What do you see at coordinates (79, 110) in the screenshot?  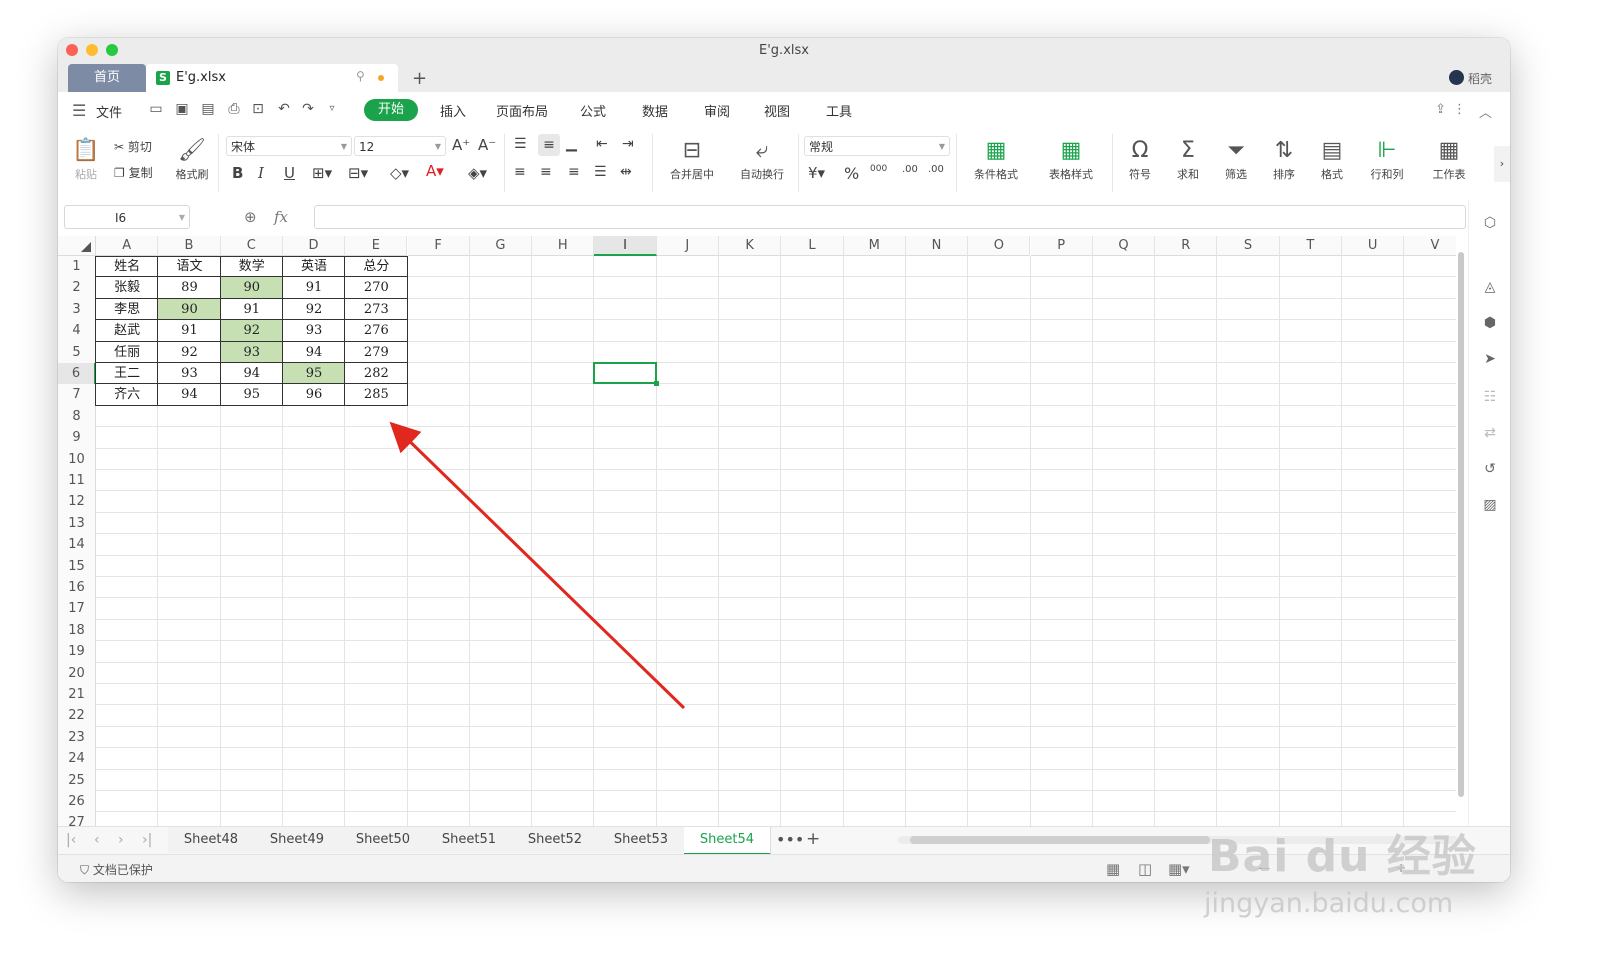 I see `hamburger-menu-icon: ☰` at bounding box center [79, 110].